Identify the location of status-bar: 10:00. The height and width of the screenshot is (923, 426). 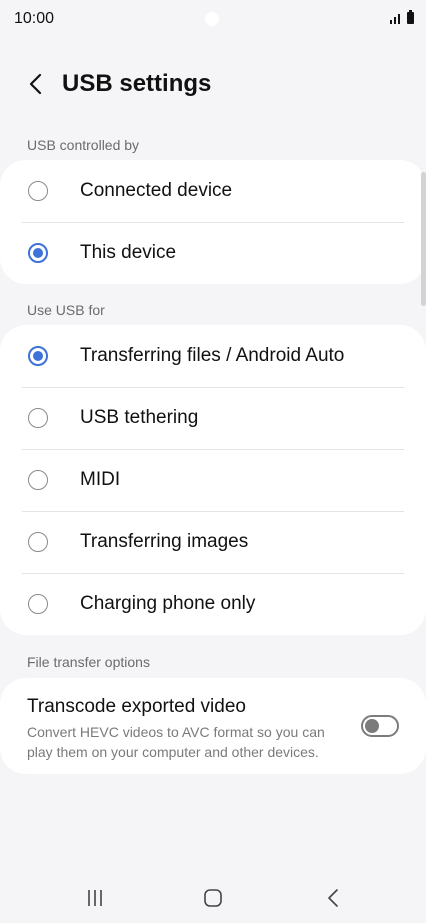
(213, 20).